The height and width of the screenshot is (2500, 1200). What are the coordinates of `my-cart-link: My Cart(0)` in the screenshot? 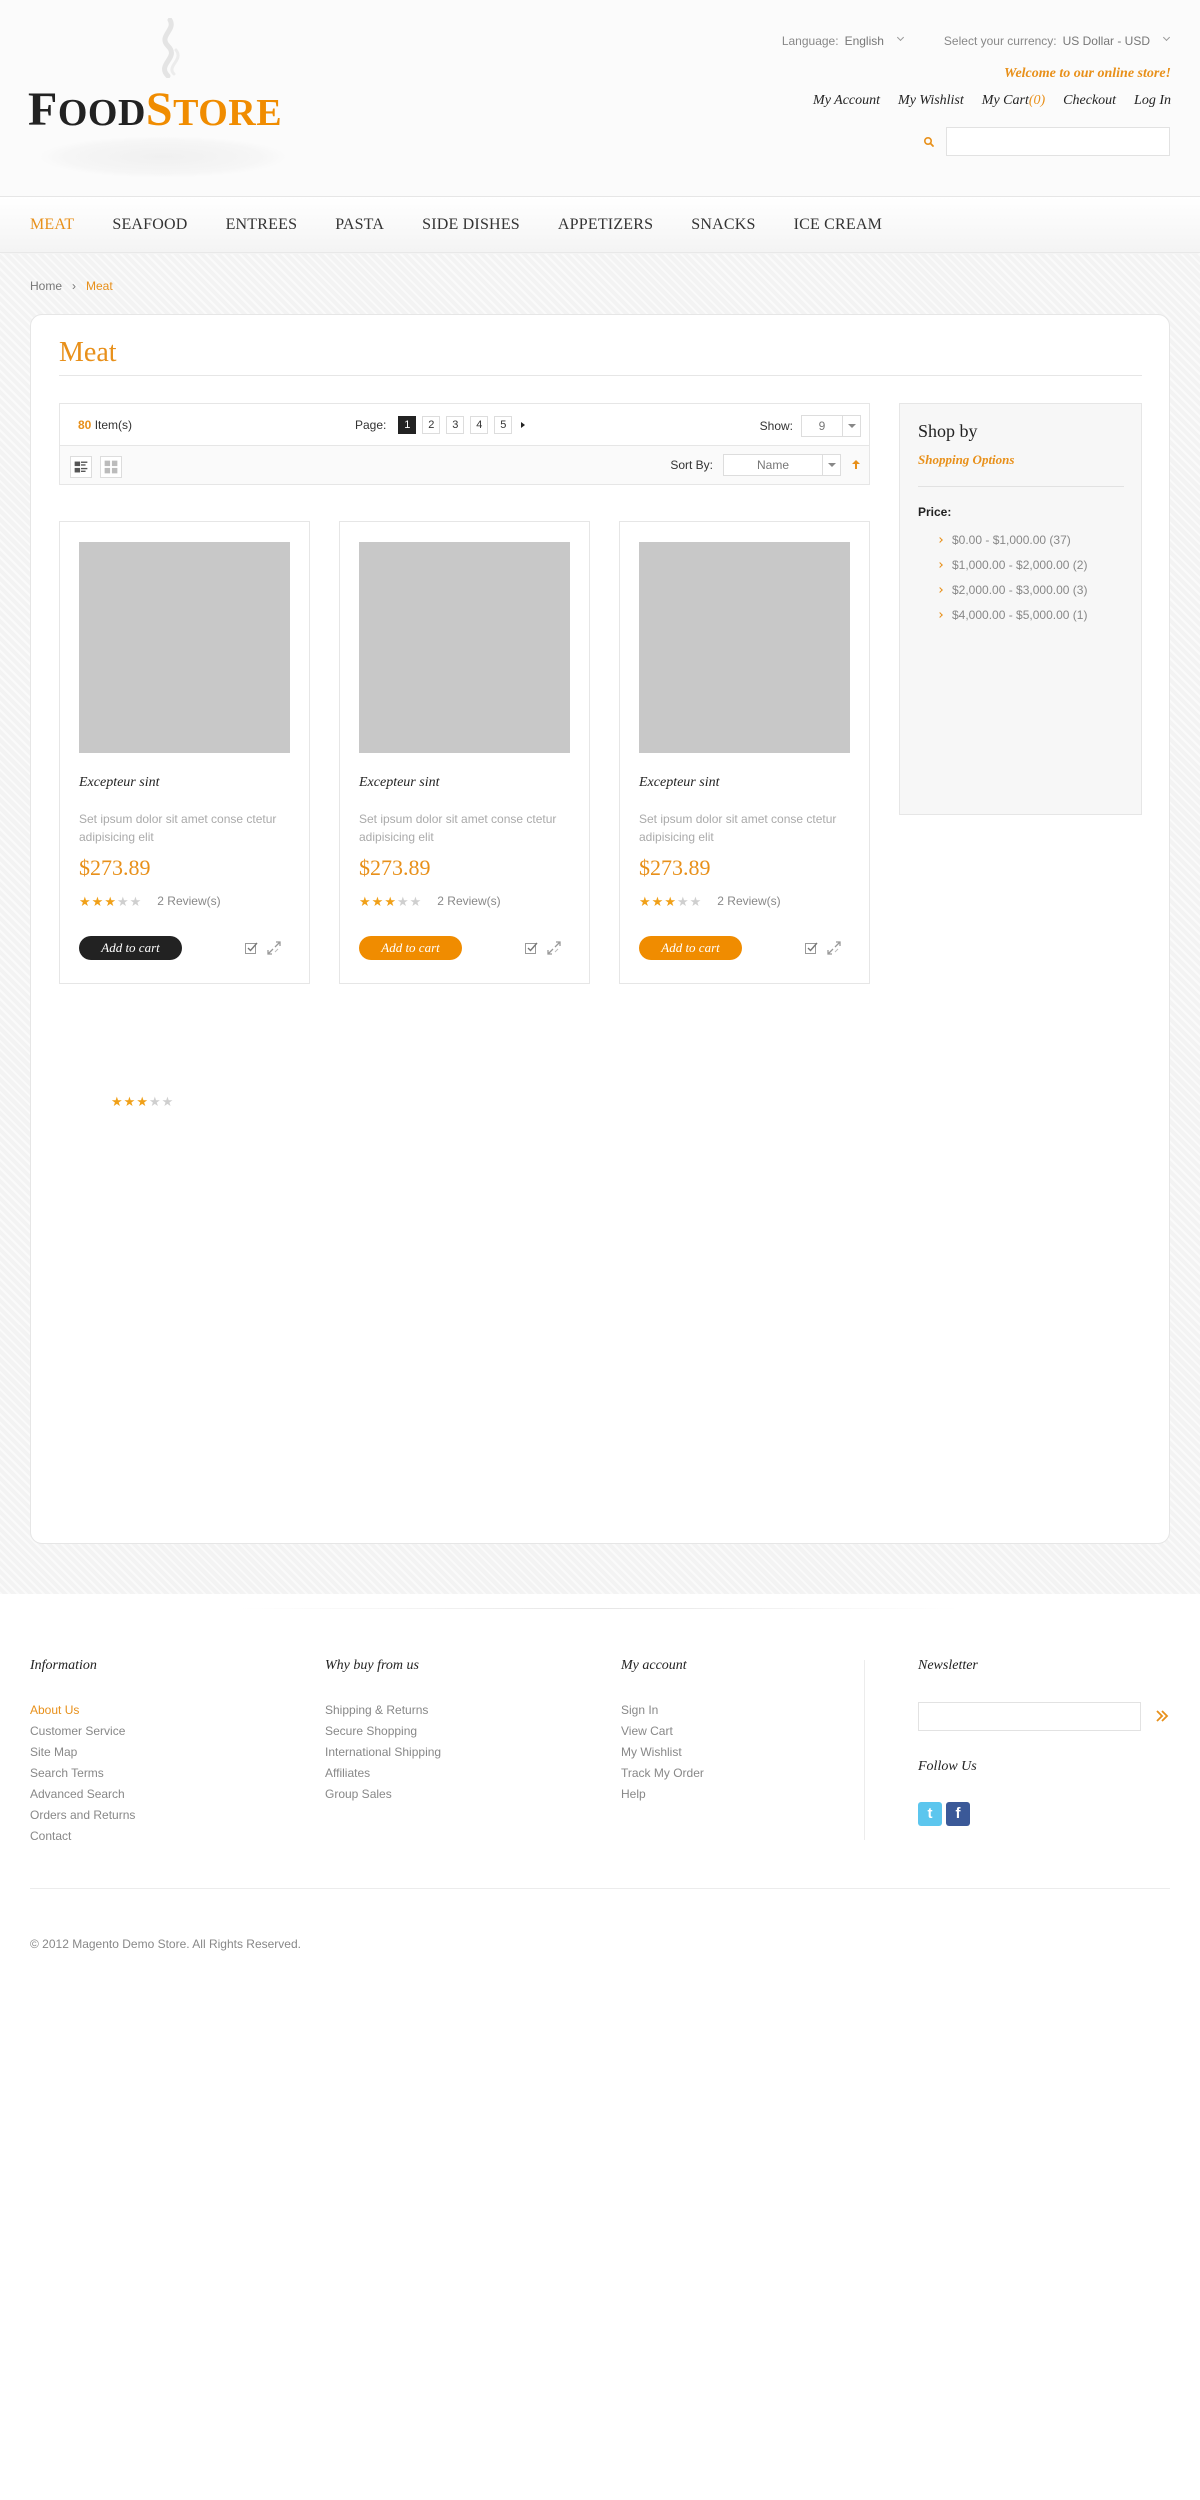 It's located at (1013, 101).